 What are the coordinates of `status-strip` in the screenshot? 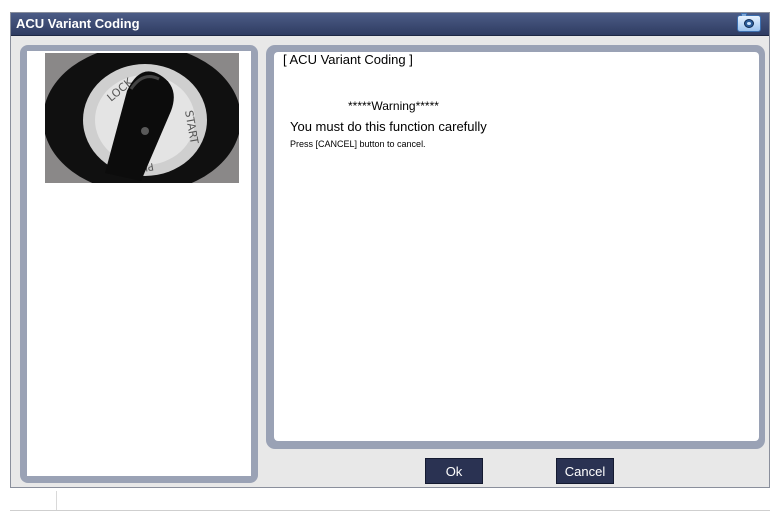 It's located at (390, 500).